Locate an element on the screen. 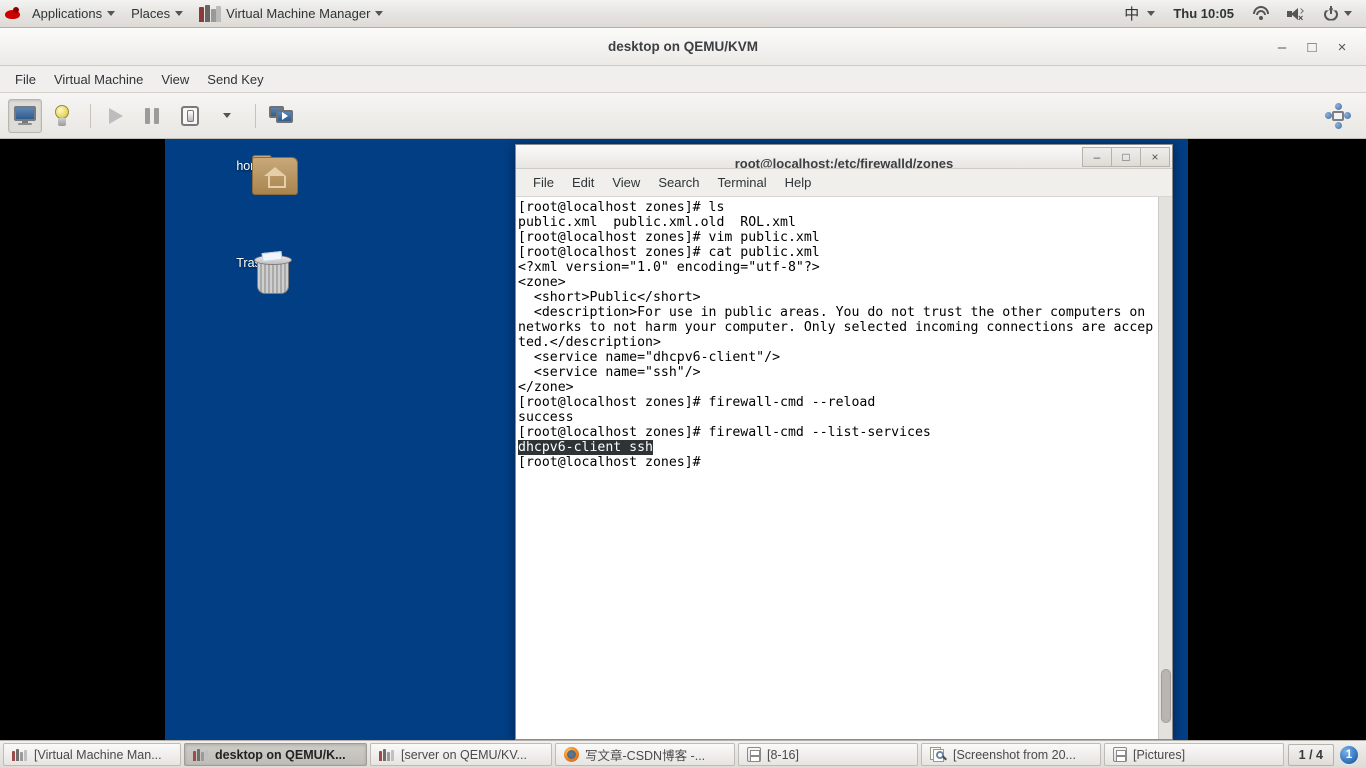 Image resolution: width=1366 pixels, height=768 pixels. play-icon is located at coordinates (116, 115).